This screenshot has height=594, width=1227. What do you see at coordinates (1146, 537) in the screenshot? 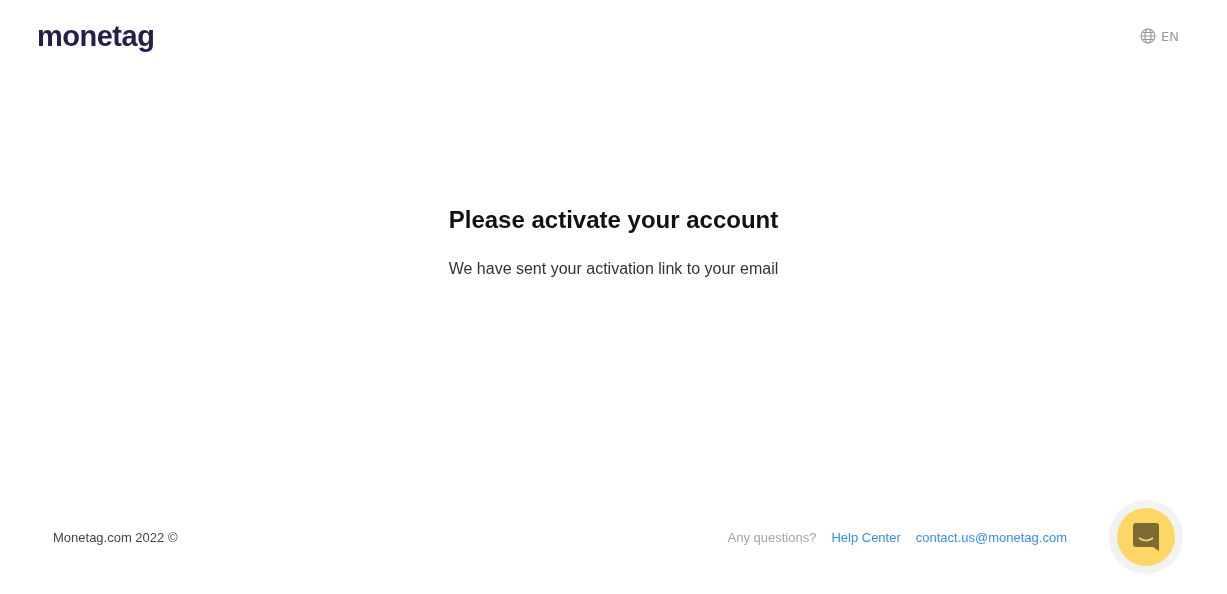
I see `chat-icon` at bounding box center [1146, 537].